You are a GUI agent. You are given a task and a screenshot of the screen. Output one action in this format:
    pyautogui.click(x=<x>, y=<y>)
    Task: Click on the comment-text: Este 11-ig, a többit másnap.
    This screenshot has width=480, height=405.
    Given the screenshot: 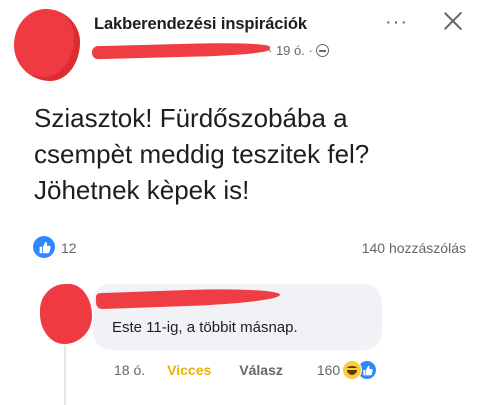 What is the action you would take?
    pyautogui.click(x=205, y=327)
    